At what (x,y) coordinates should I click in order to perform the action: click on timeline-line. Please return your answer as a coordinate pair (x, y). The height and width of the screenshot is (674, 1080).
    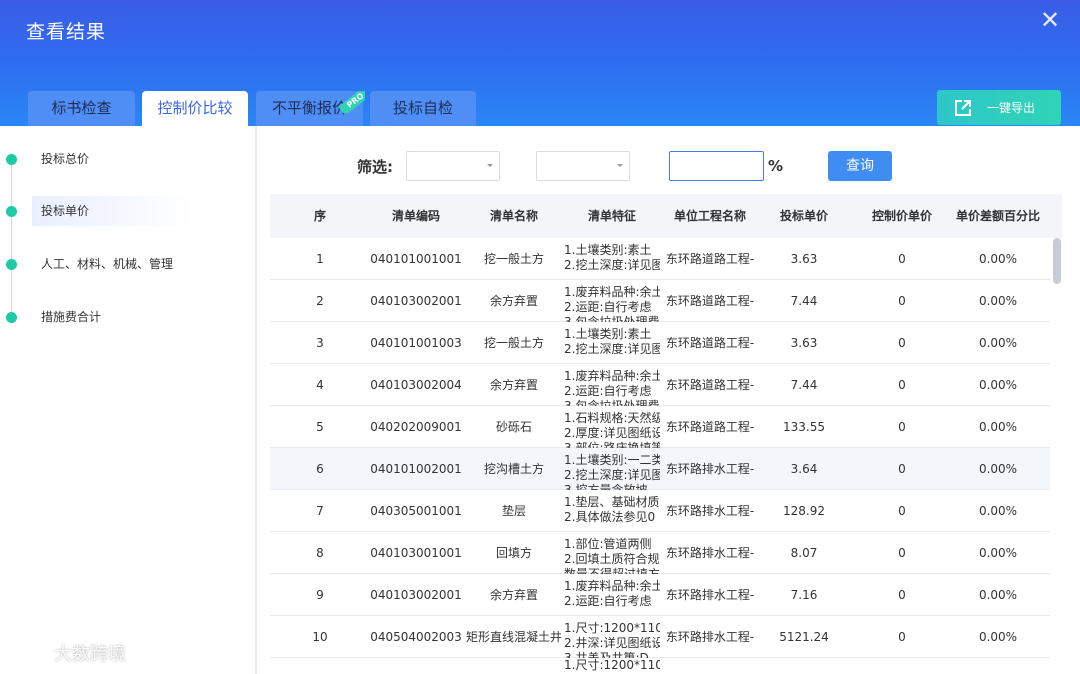
    Looking at the image, I should click on (11, 238).